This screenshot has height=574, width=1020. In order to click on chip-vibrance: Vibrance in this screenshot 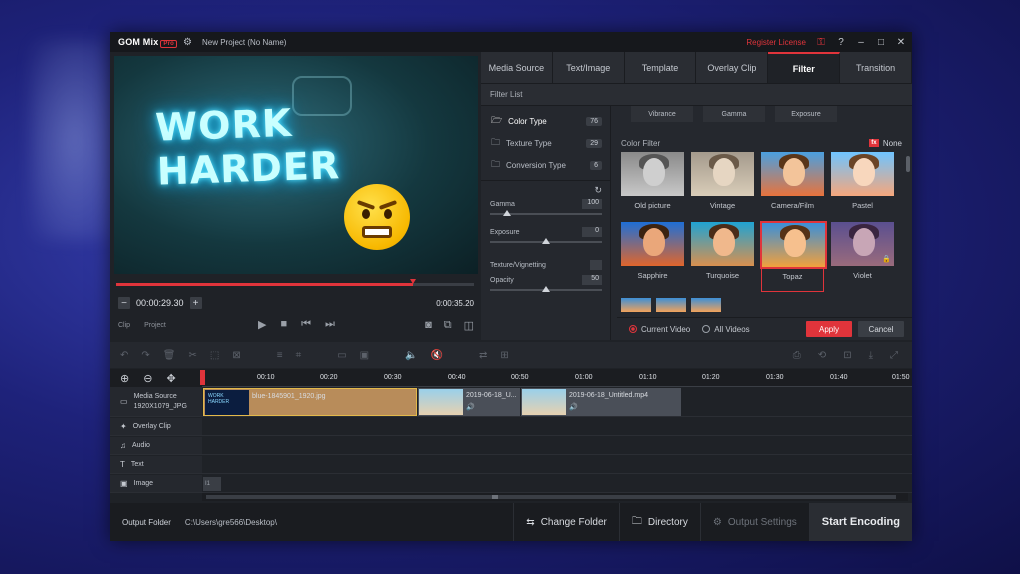, I will do `click(662, 114)`.